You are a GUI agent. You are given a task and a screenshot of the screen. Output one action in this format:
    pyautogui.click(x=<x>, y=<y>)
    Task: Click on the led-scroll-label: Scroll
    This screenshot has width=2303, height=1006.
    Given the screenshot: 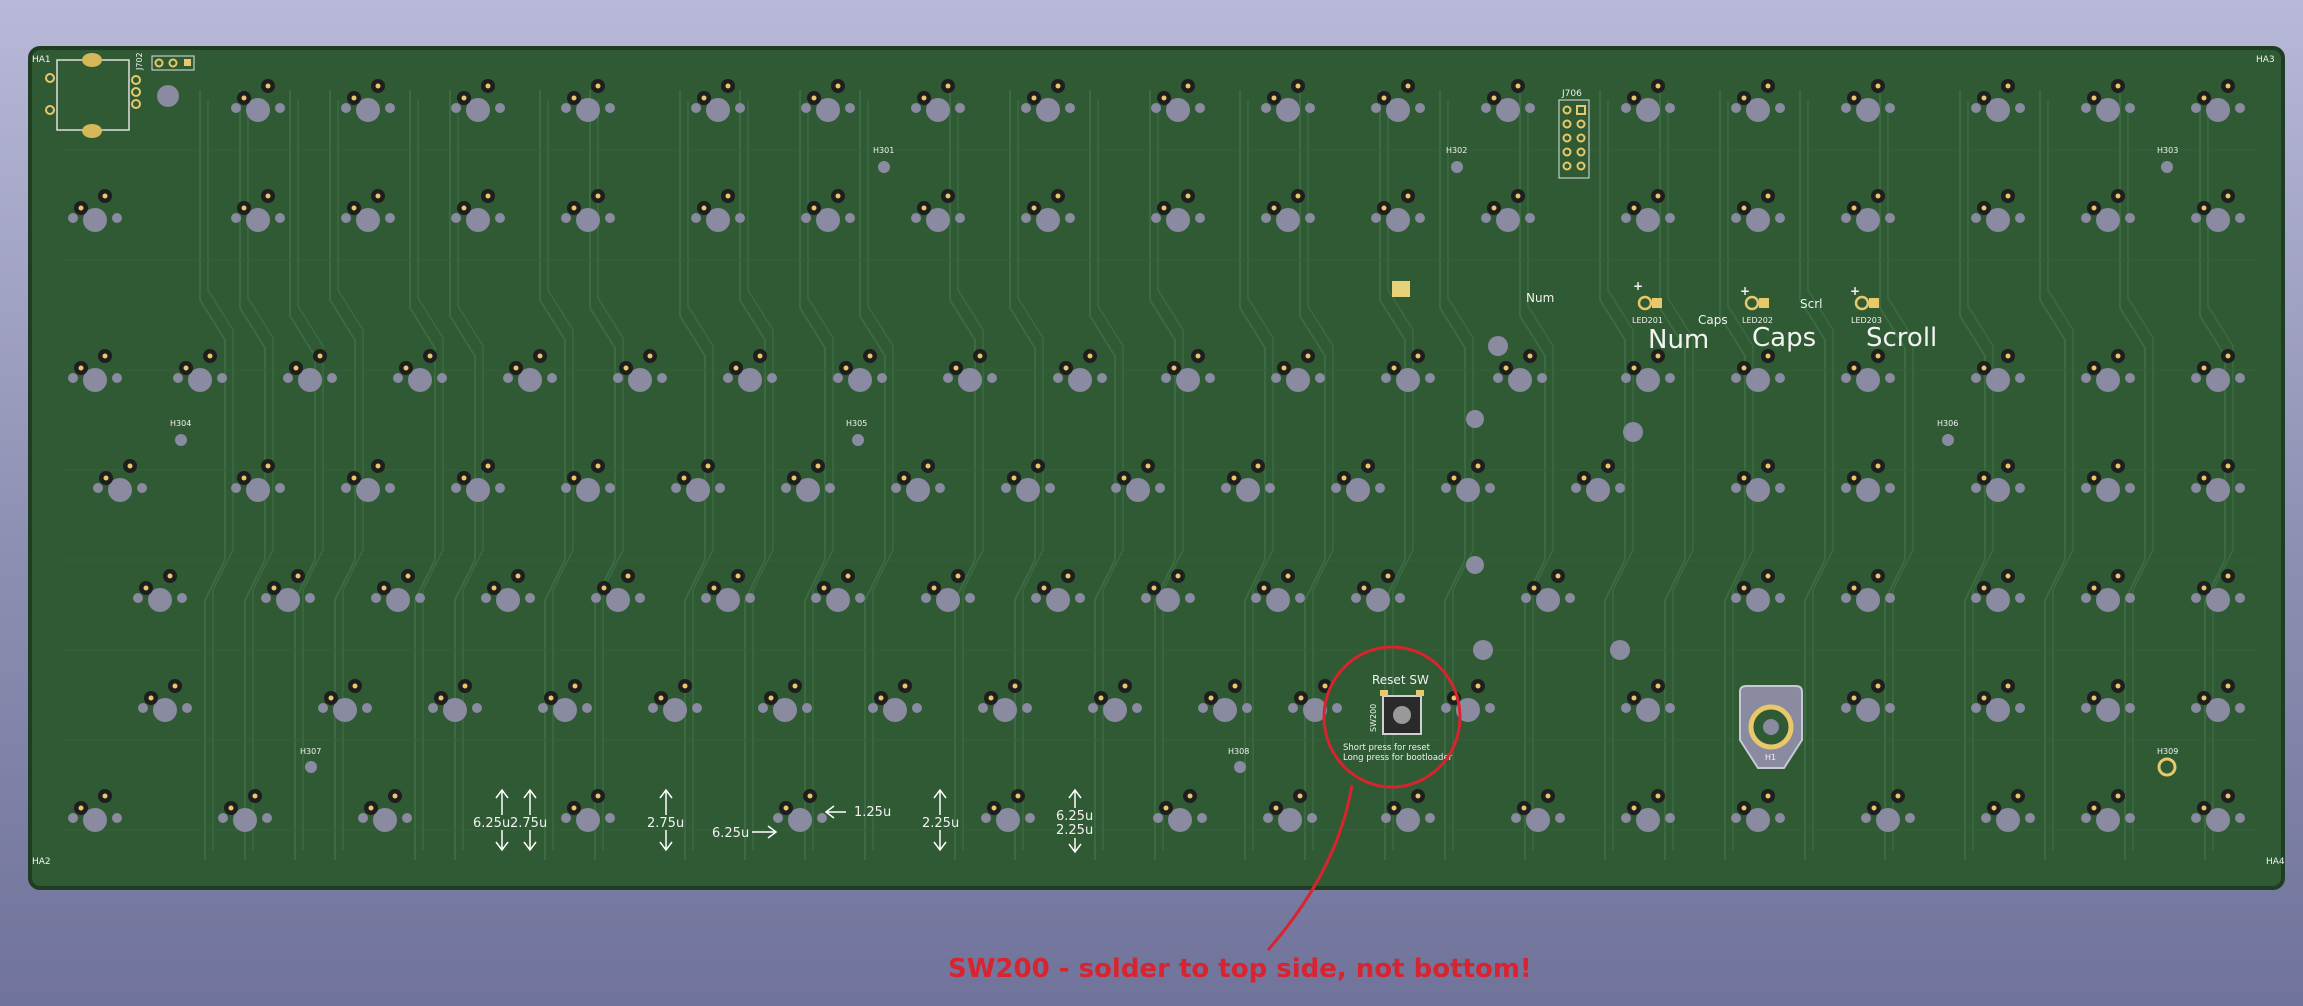 What is the action you would take?
    pyautogui.click(x=1901, y=338)
    